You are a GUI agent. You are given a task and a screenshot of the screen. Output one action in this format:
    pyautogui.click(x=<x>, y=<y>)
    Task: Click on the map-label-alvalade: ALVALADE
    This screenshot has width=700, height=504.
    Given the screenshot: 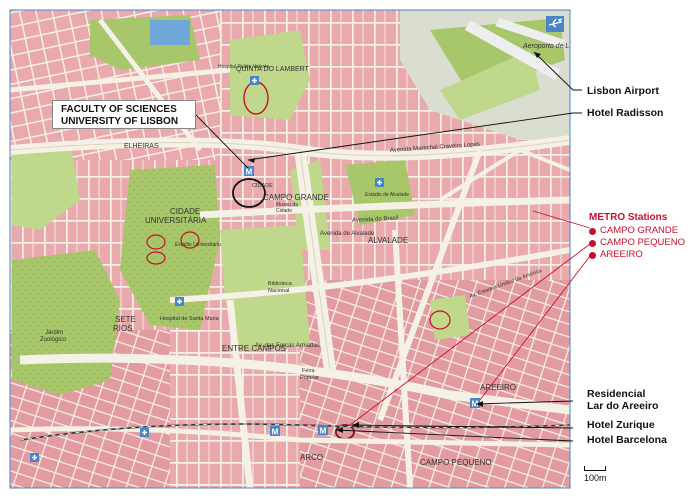 What is the action you would take?
    pyautogui.click(x=388, y=240)
    